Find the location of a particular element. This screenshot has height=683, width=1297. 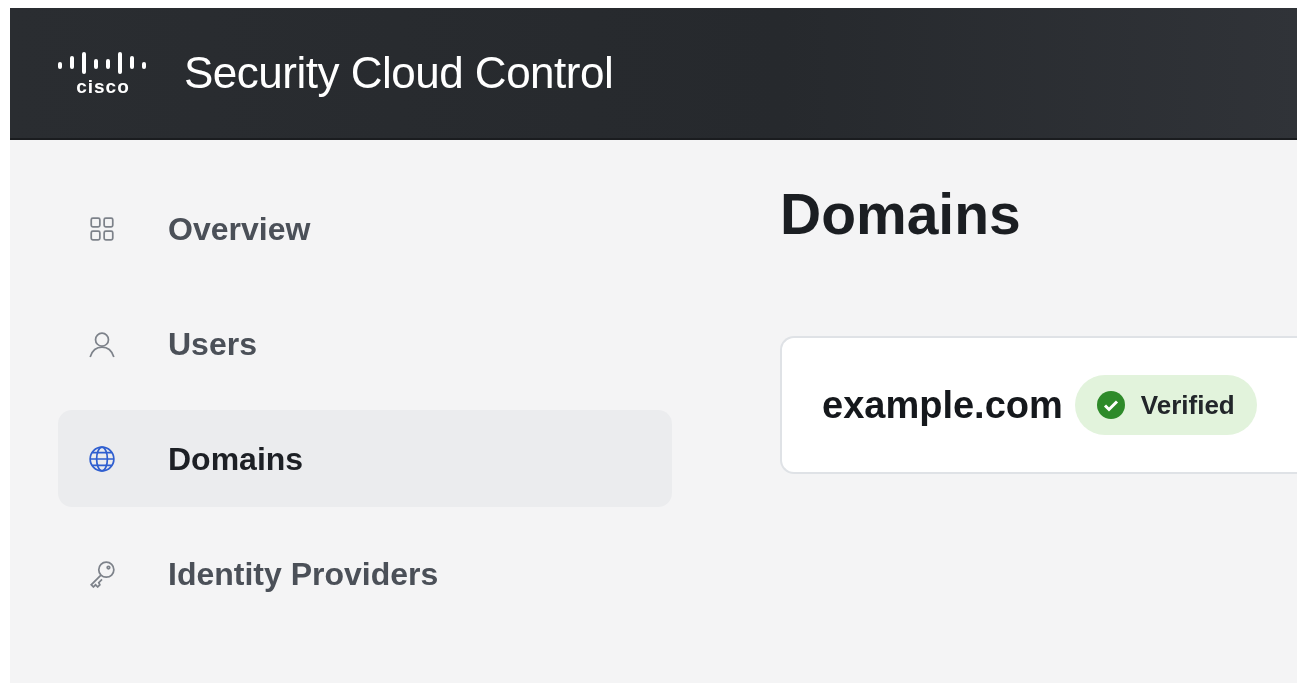

status-badge: Verified is located at coordinates (1165, 405).